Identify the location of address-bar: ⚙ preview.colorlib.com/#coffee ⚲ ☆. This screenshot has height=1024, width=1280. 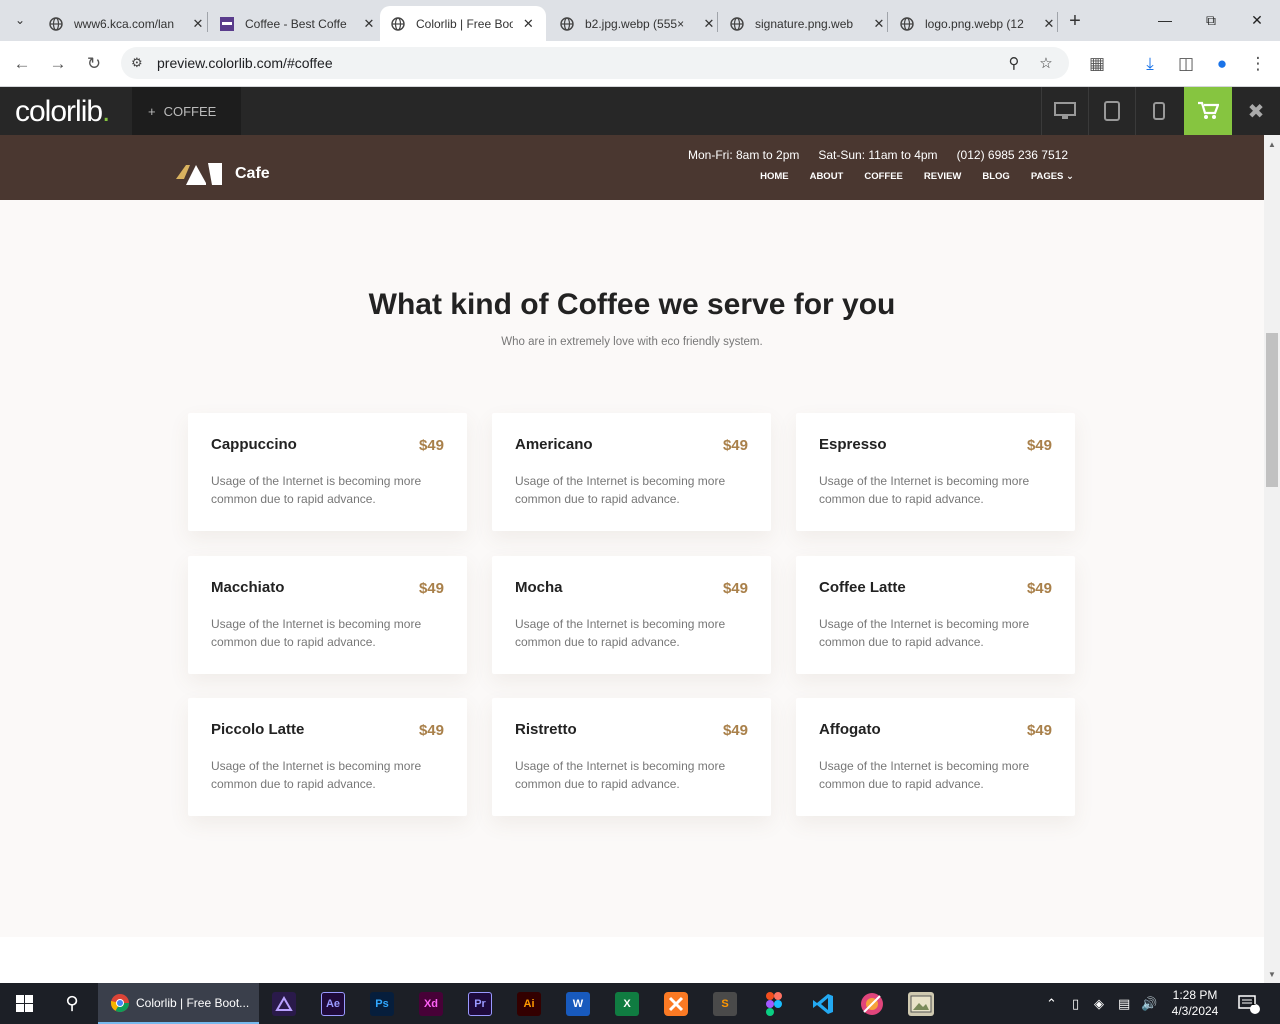
(595, 63).